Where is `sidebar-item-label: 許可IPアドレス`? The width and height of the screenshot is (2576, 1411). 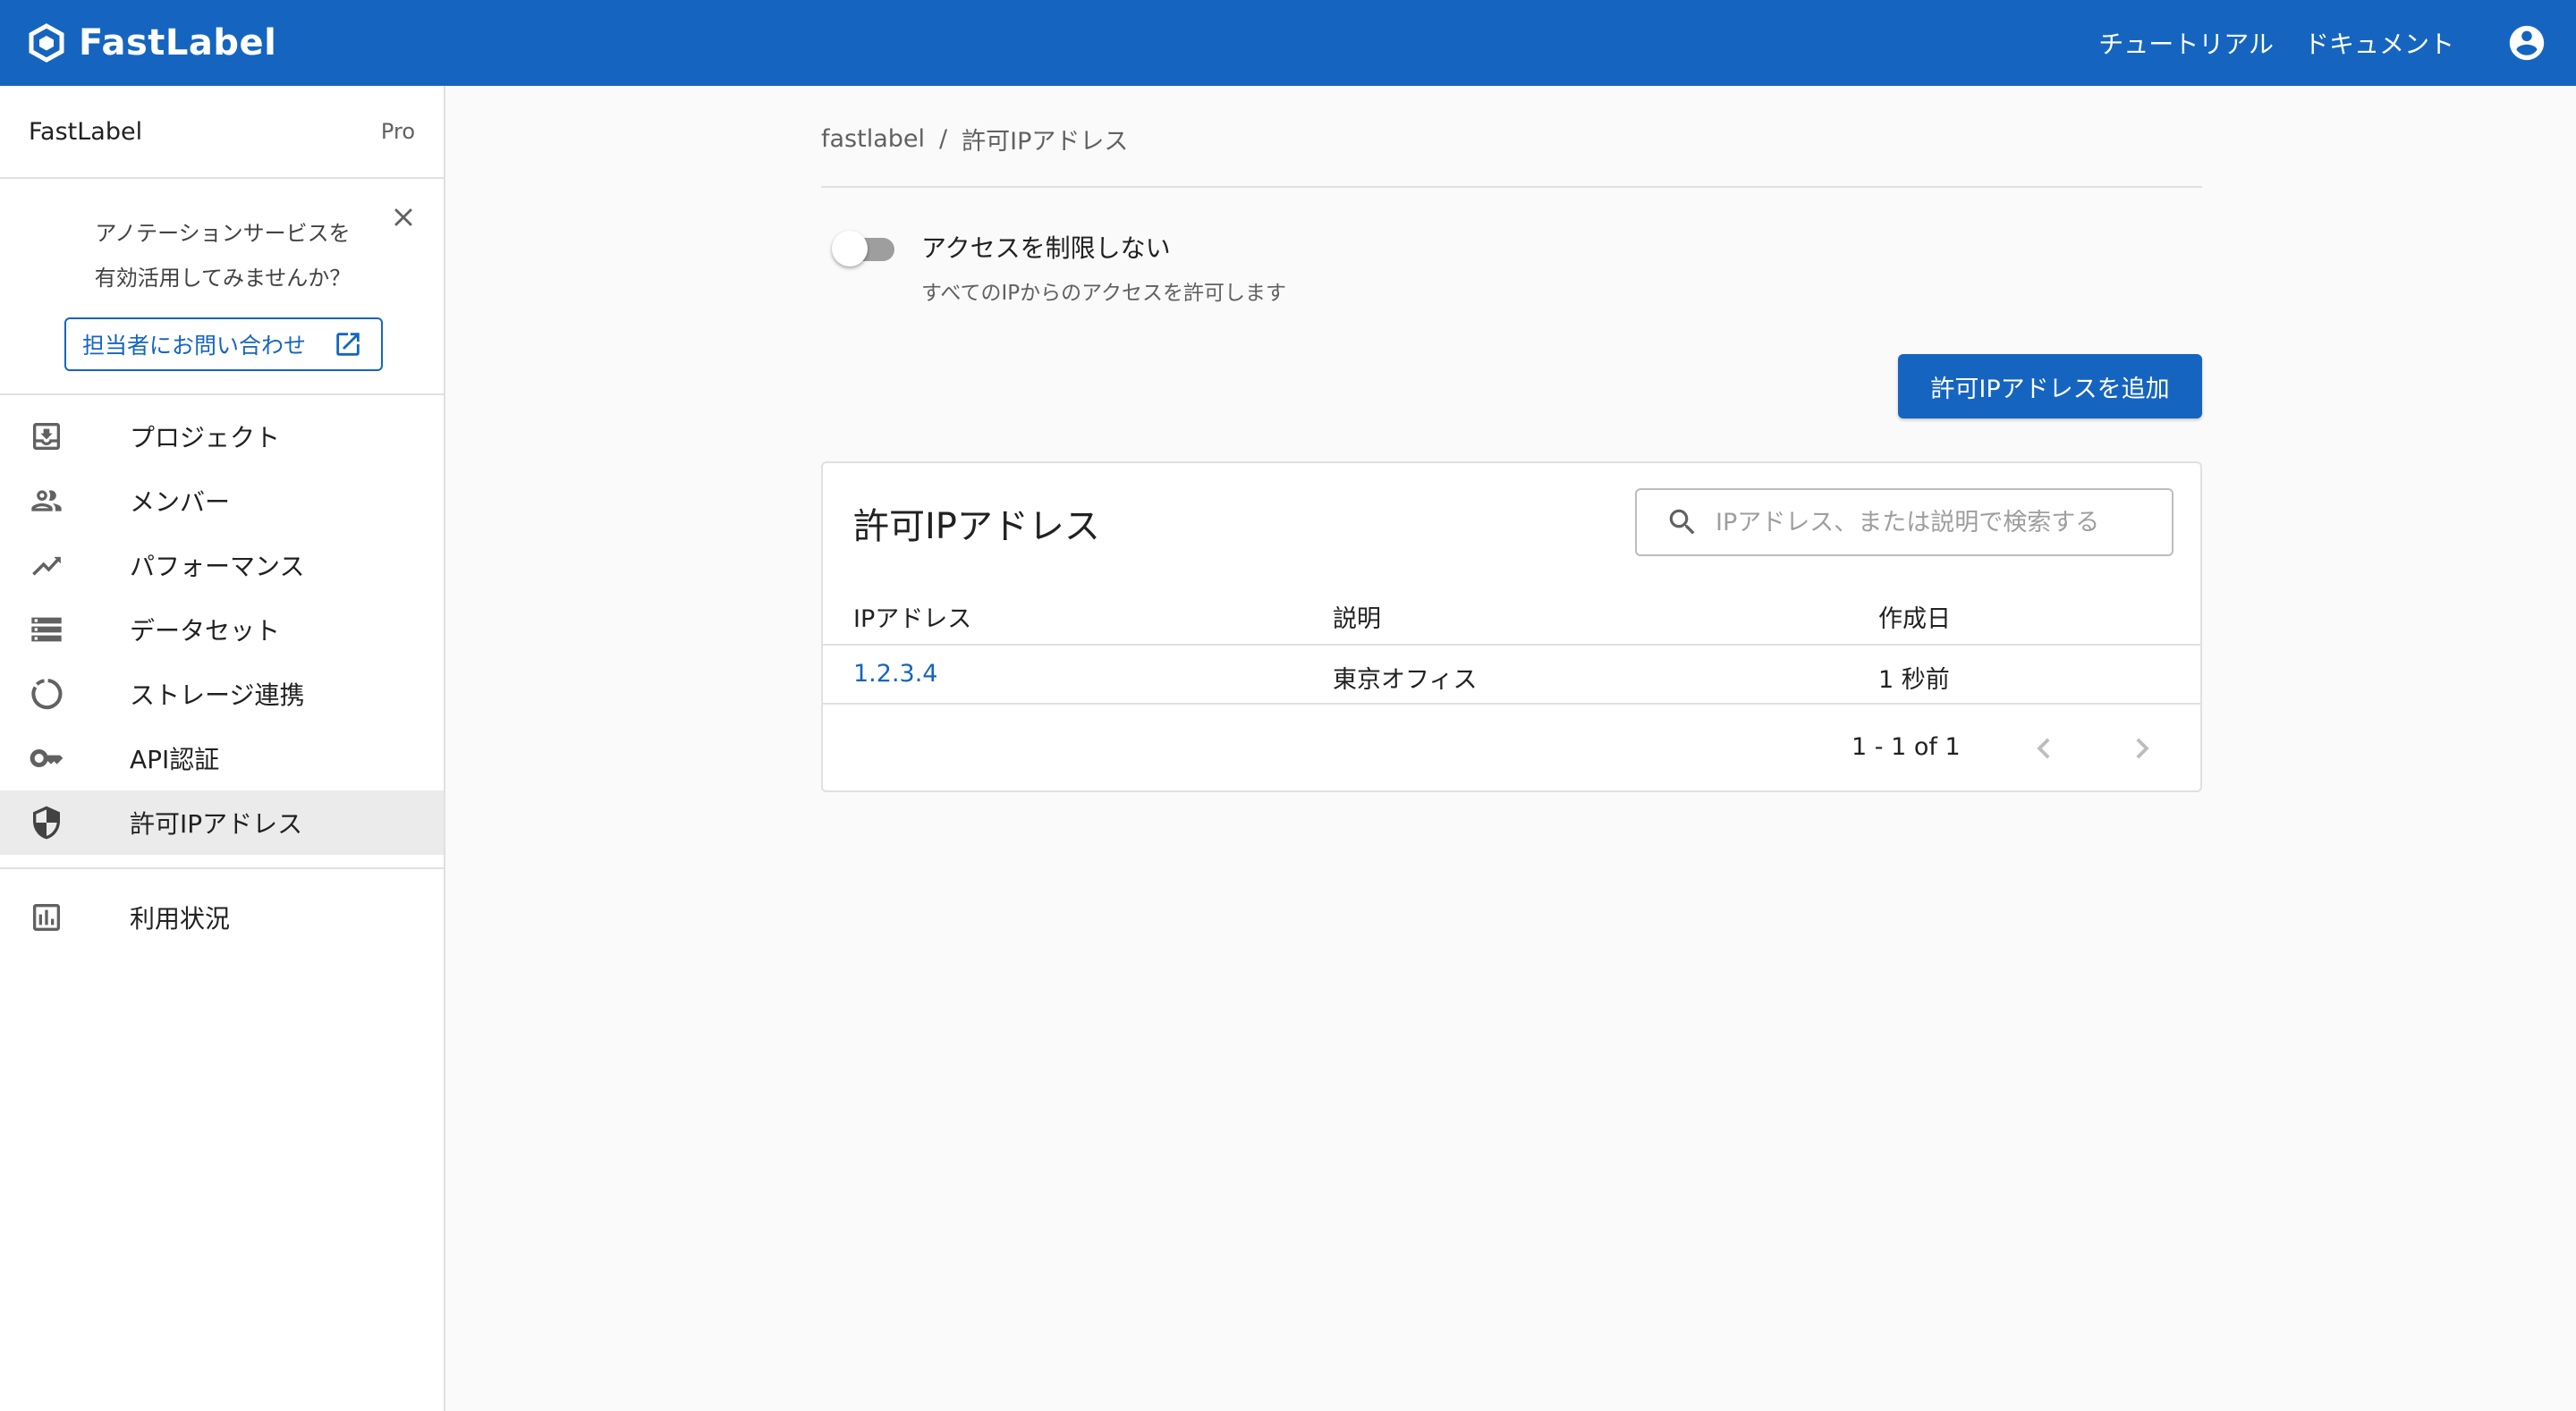 sidebar-item-label: 許可IPアドレス is located at coordinates (216, 824).